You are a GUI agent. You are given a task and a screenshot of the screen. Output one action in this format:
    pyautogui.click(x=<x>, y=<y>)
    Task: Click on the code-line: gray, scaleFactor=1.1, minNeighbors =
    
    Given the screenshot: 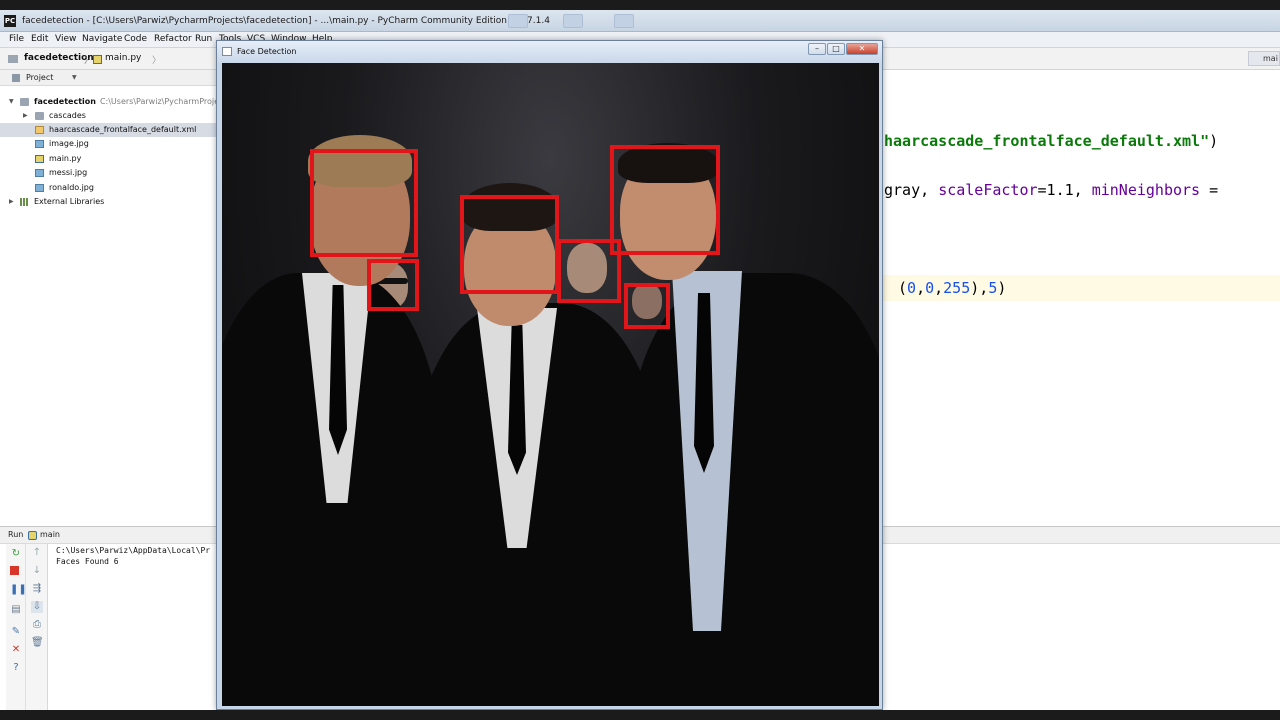 What is the action you would take?
    pyautogui.click(x=1051, y=190)
    